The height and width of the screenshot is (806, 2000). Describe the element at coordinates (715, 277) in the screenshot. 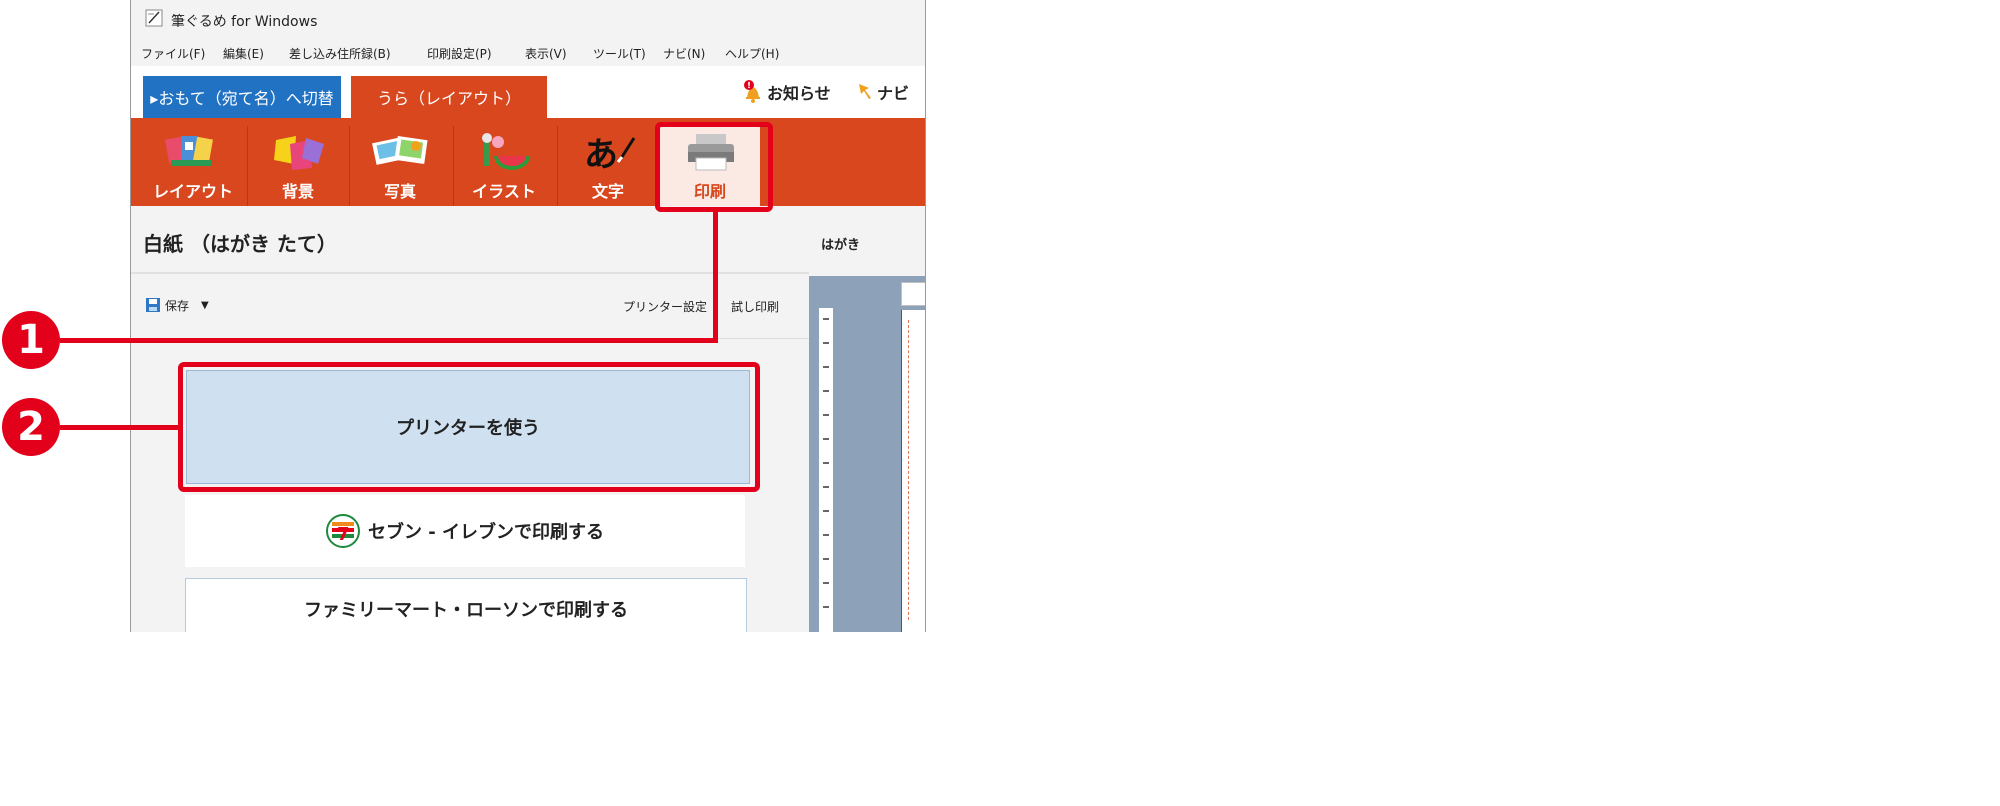

I see `callout-line-1-vertical` at that location.